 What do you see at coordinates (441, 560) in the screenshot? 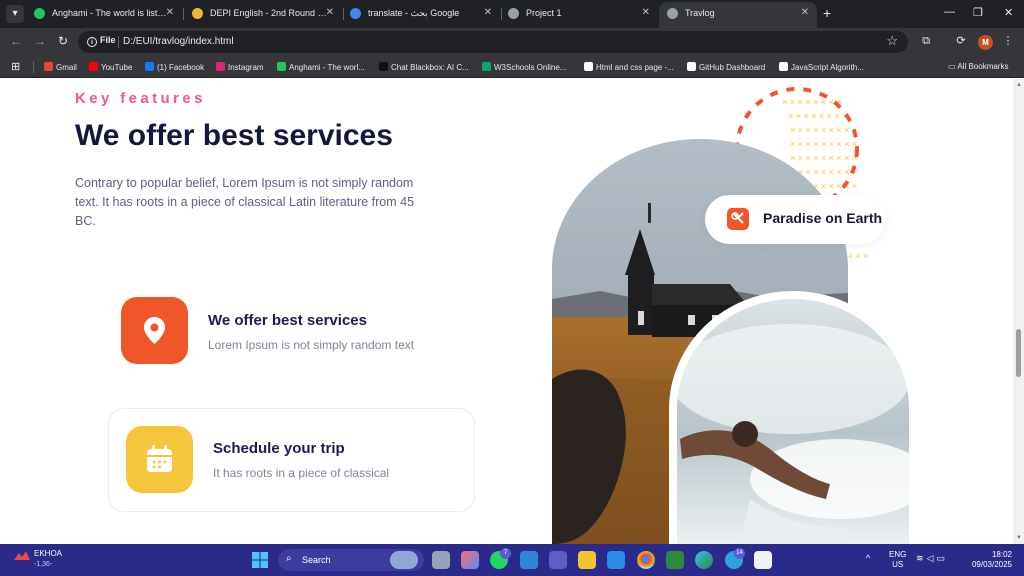
I see `task-view-icon` at bounding box center [441, 560].